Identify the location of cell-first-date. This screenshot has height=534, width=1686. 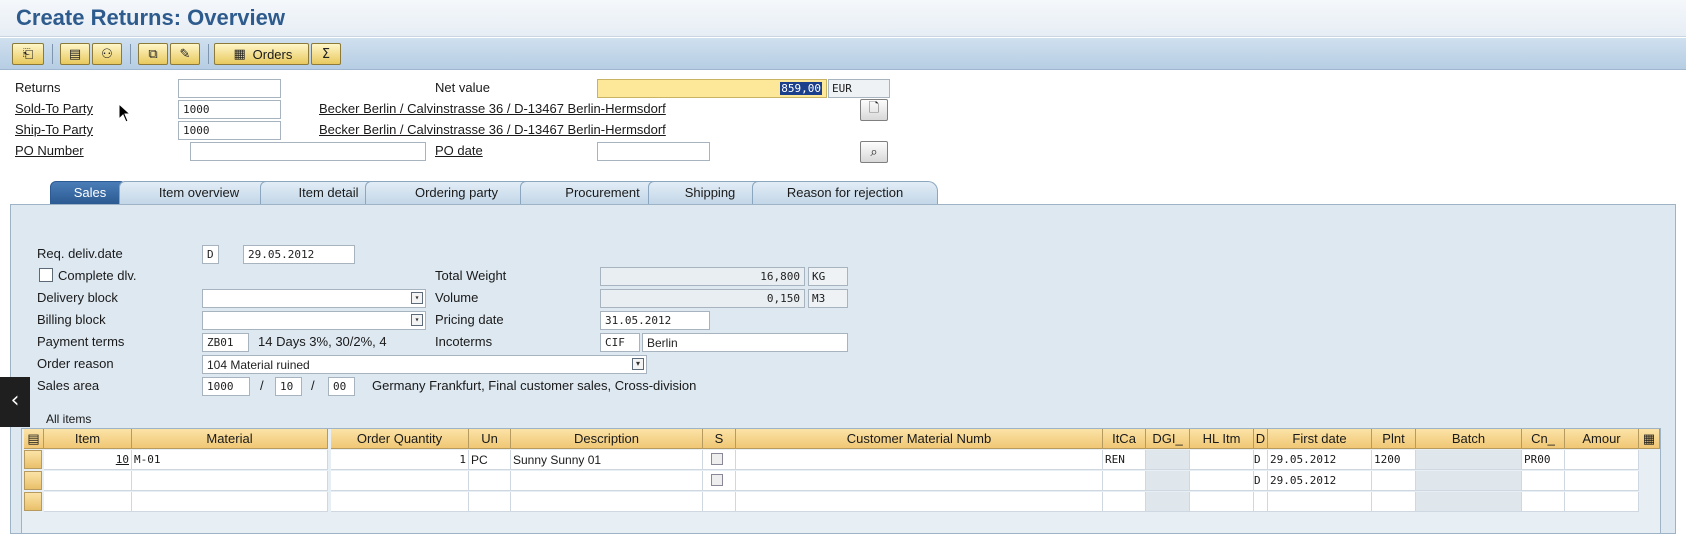
(1320, 502).